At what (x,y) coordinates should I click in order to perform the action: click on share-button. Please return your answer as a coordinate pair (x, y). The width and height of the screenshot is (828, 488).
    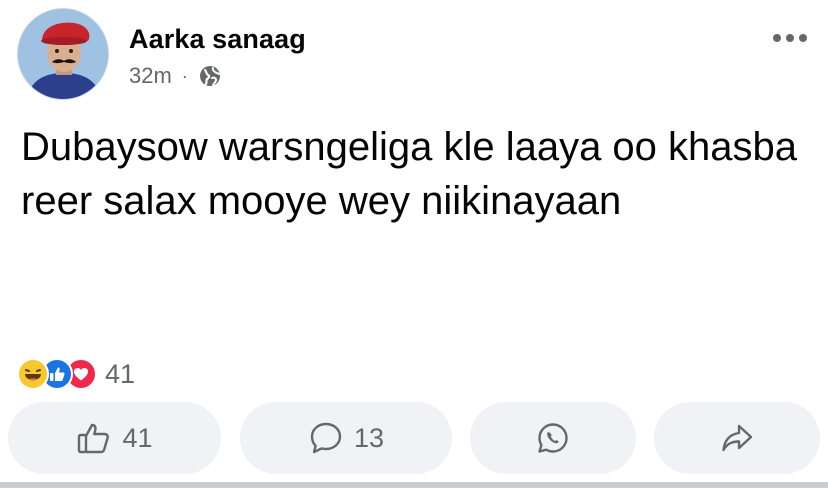
    Looking at the image, I should click on (737, 438).